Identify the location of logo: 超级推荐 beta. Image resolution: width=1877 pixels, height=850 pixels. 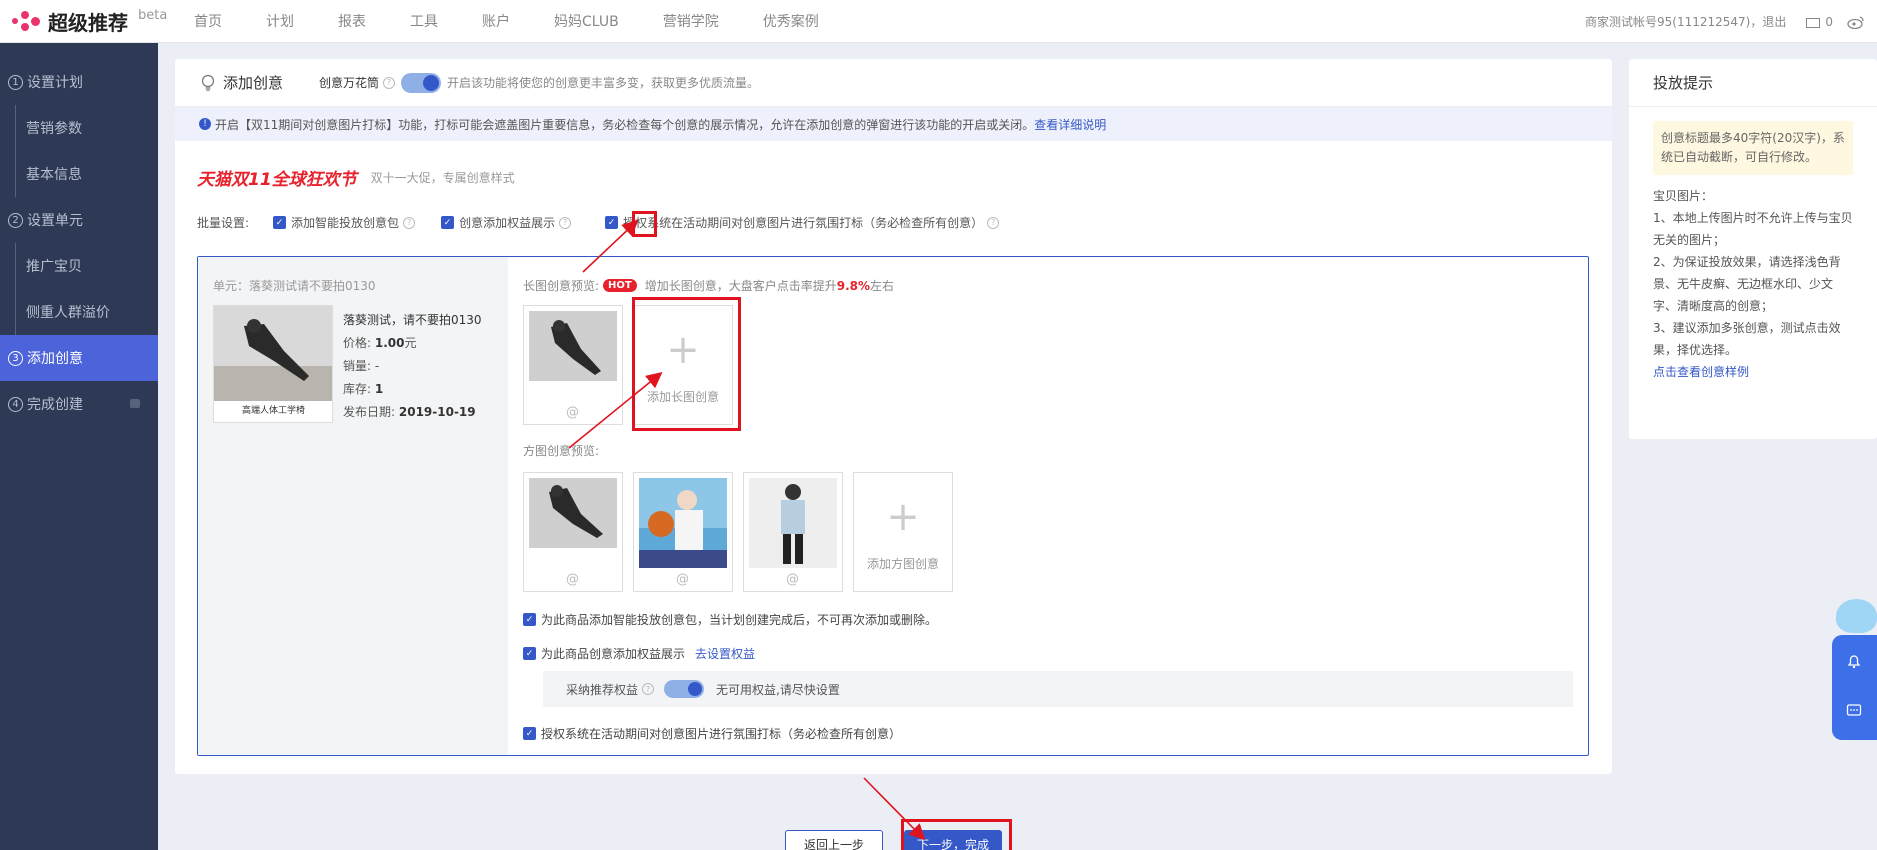
(95, 21).